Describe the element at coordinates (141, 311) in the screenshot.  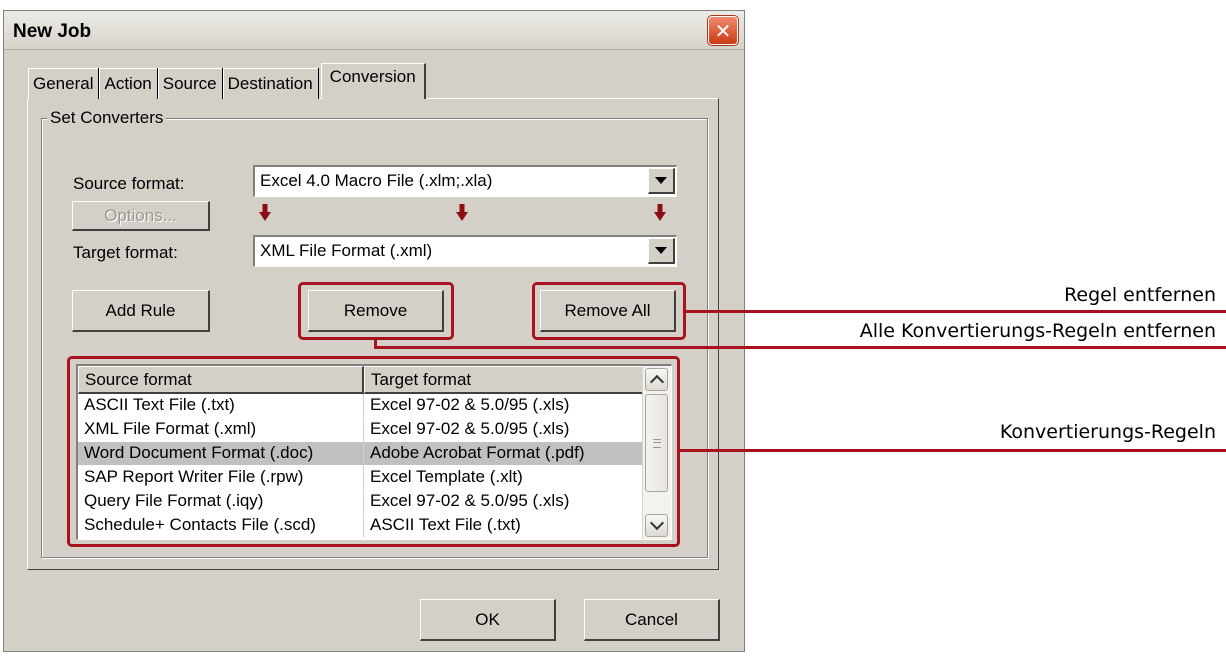
I see `add-rule-button: Add Rule` at that location.